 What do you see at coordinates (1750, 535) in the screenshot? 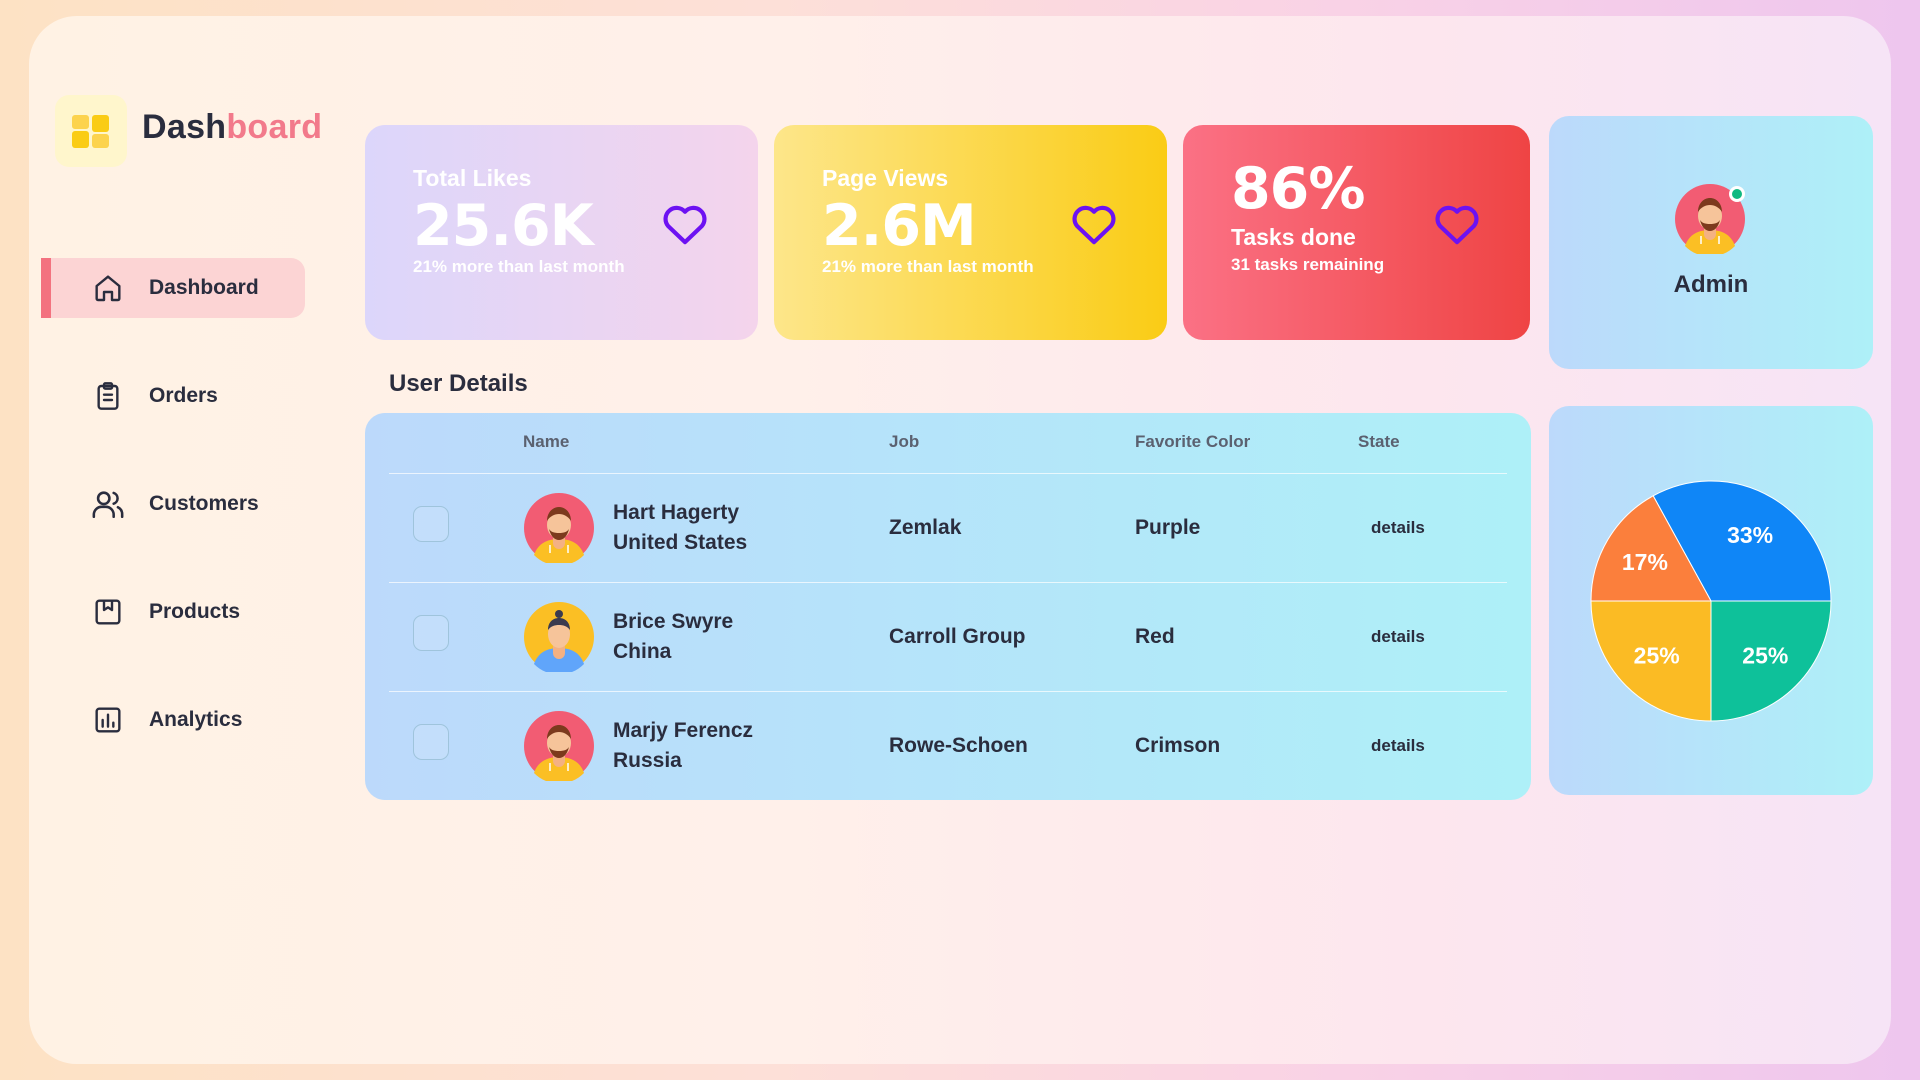
I see `pie-slice-label: 33%` at bounding box center [1750, 535].